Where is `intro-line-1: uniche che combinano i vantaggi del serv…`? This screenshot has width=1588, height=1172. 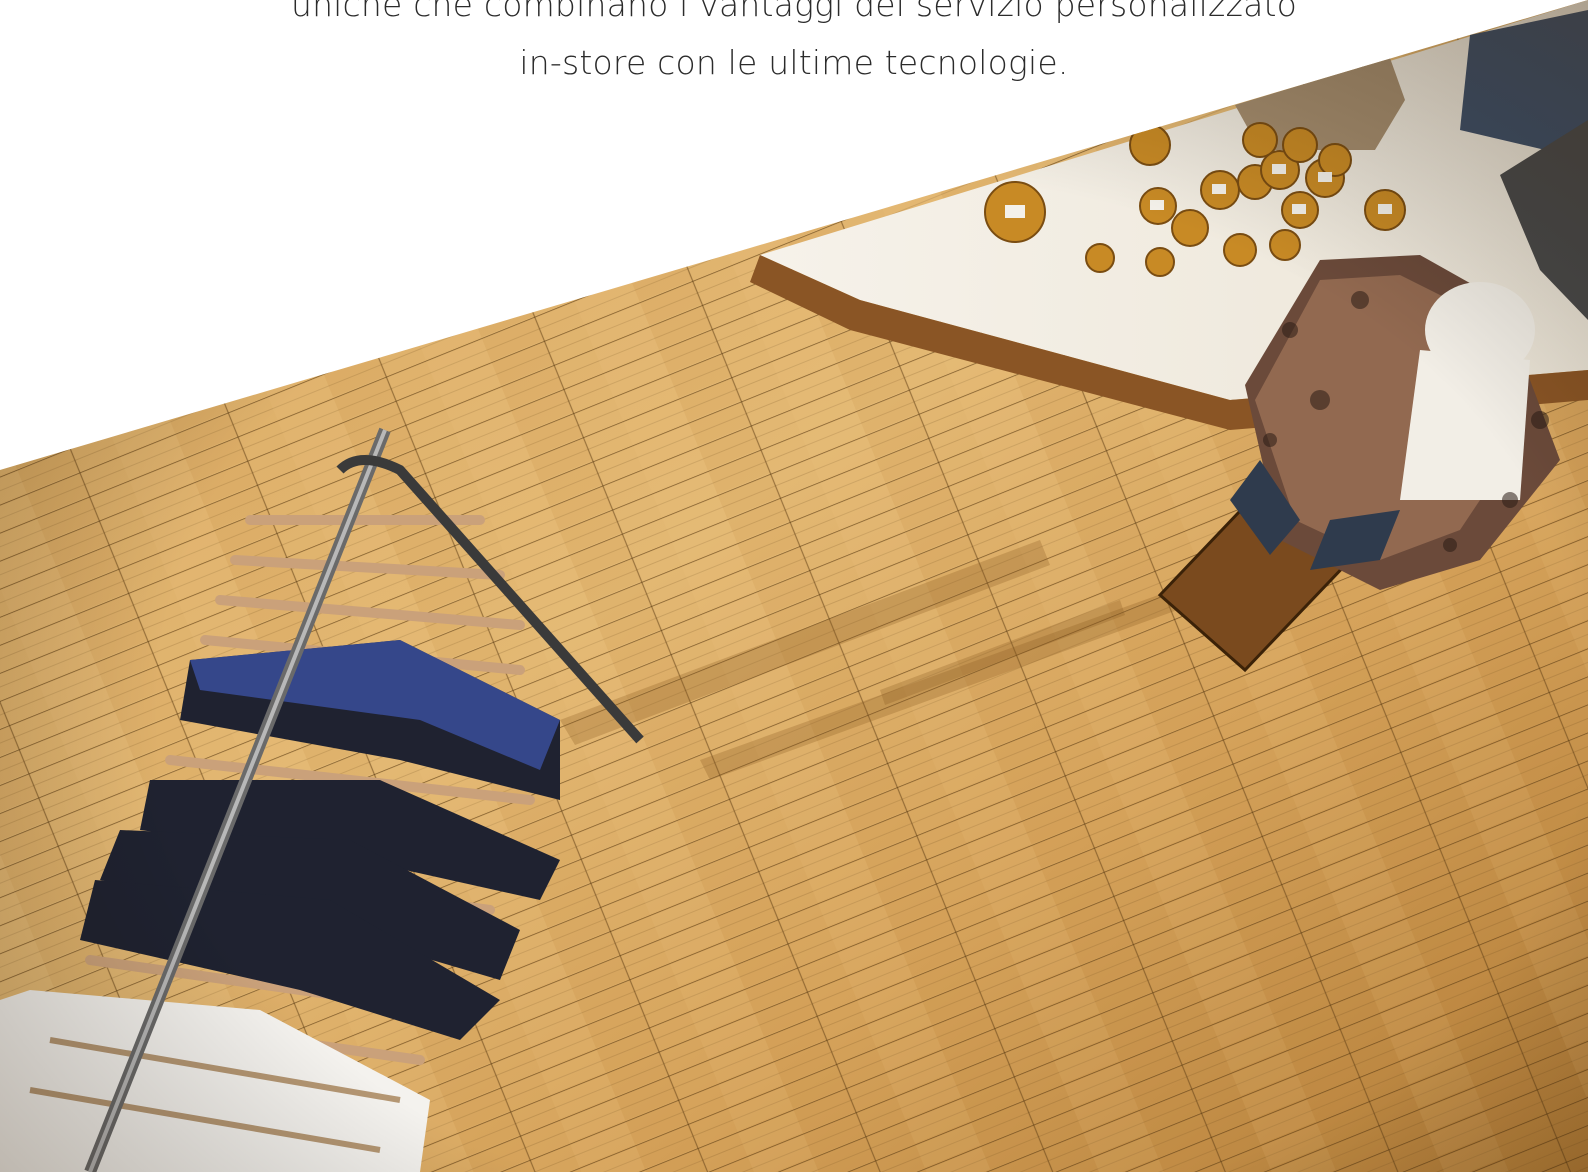
intro-line-1: uniche che combinano i vantaggi del serv… is located at coordinates (794, 12).